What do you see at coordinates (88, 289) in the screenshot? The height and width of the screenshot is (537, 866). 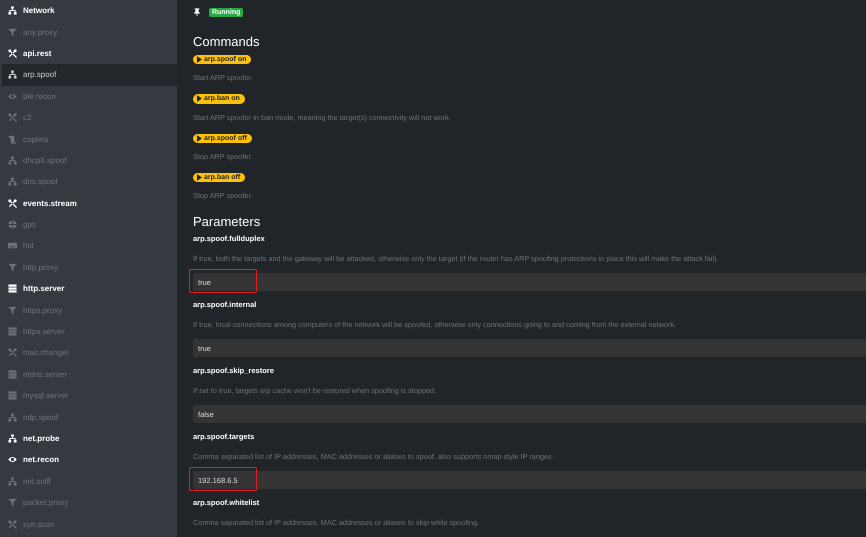 I see `sidebar-item: http.server` at bounding box center [88, 289].